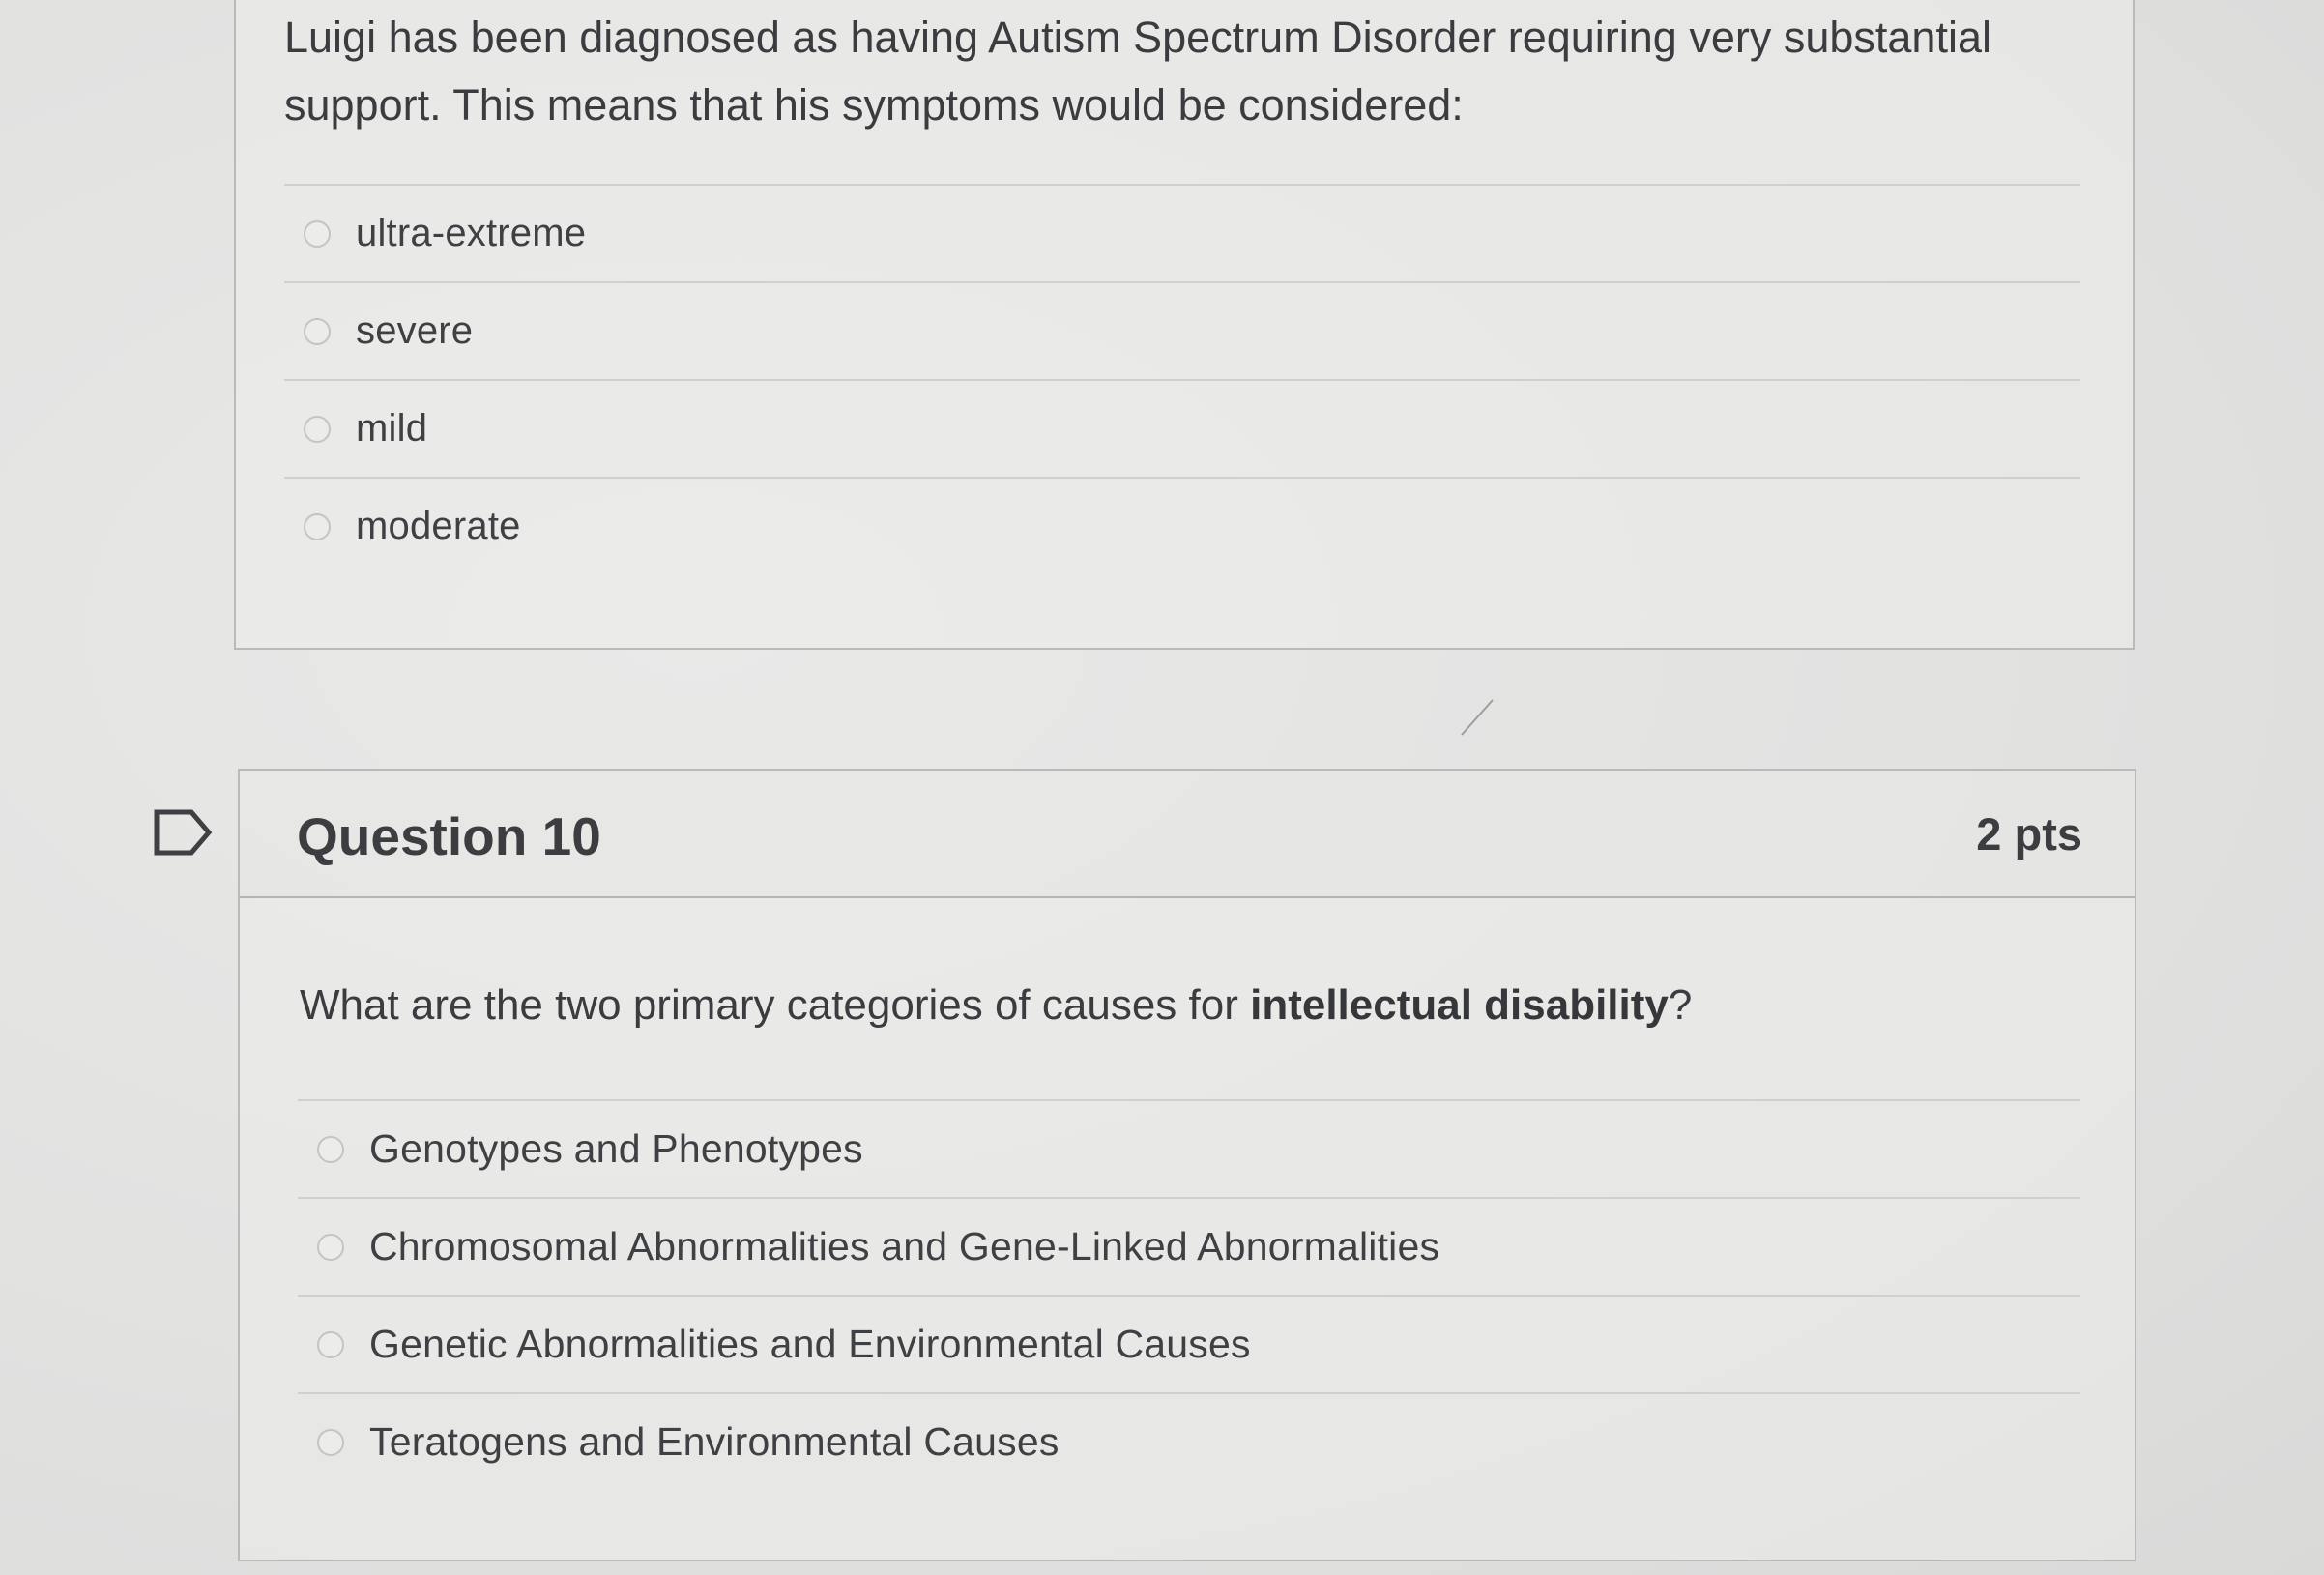  Describe the element at coordinates (183, 832) in the screenshot. I see `flag-question-icon` at that location.